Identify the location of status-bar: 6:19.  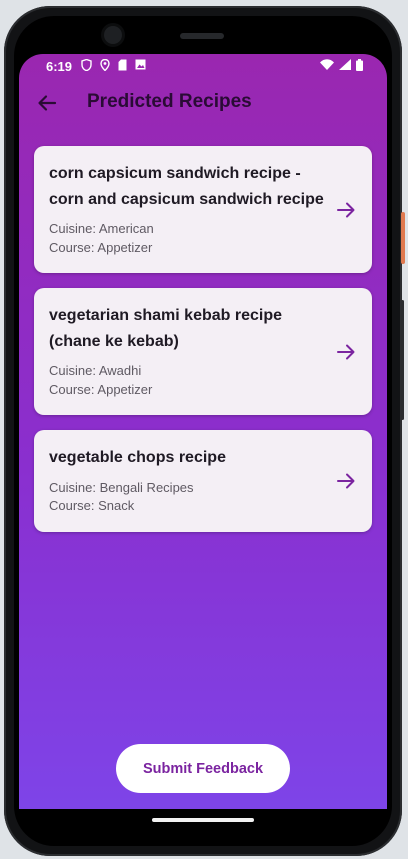
(203, 67).